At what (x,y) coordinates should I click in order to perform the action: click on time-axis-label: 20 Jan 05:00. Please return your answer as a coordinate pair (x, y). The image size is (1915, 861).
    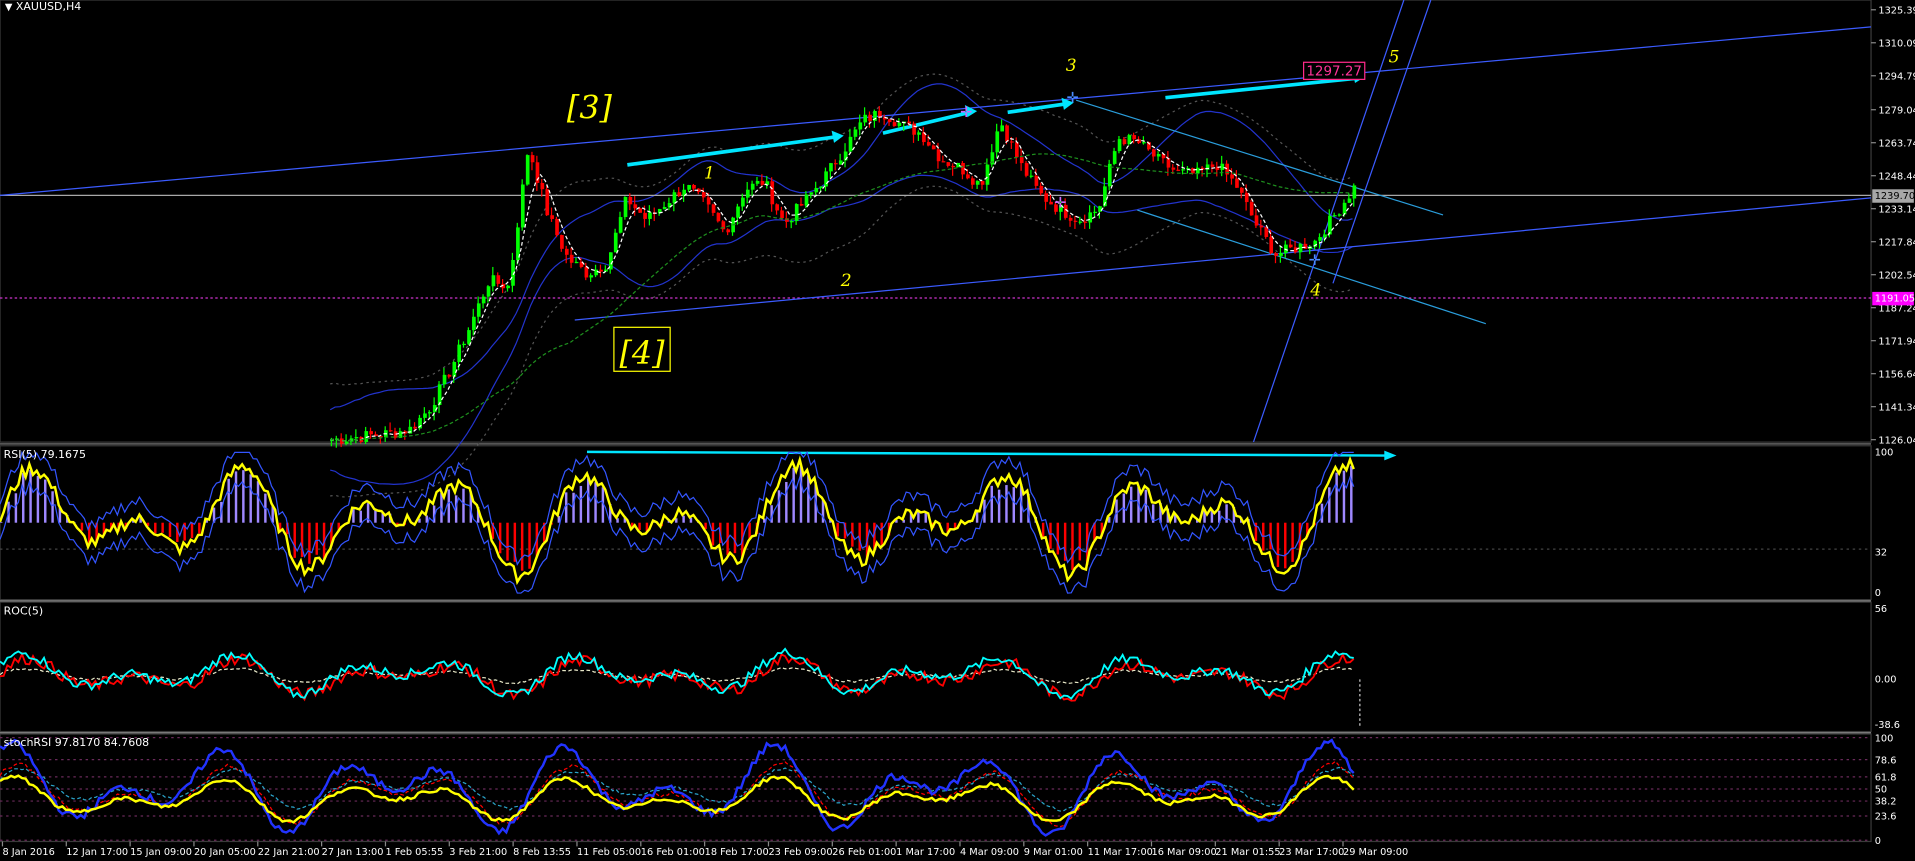
    Looking at the image, I should click on (225, 852).